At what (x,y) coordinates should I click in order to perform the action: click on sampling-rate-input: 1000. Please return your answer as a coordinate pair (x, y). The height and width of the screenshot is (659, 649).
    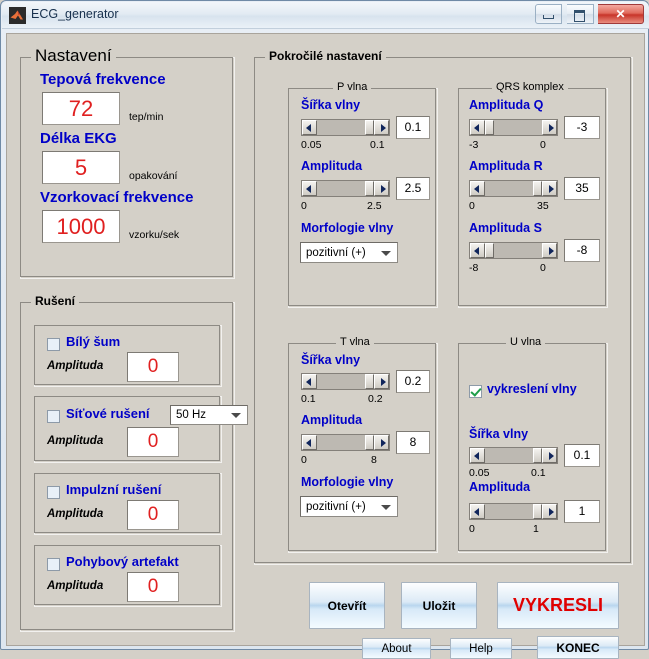
    Looking at the image, I should click on (81, 226).